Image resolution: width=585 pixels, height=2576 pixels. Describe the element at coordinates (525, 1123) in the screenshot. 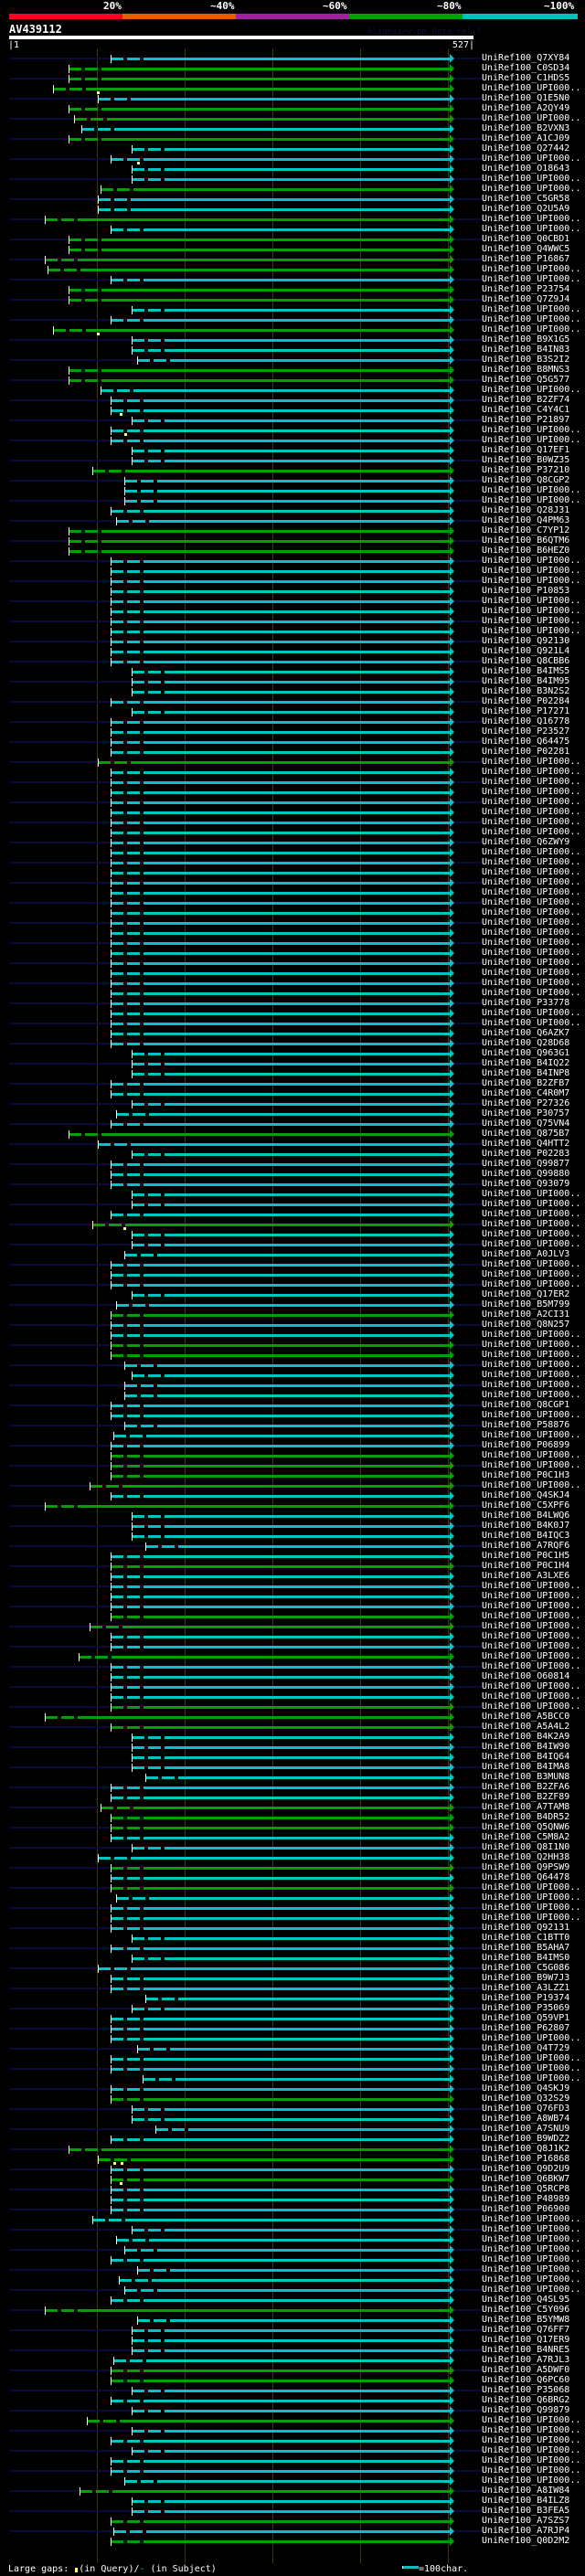

I see `hit-label: UniRef100_Q75VN4` at that location.